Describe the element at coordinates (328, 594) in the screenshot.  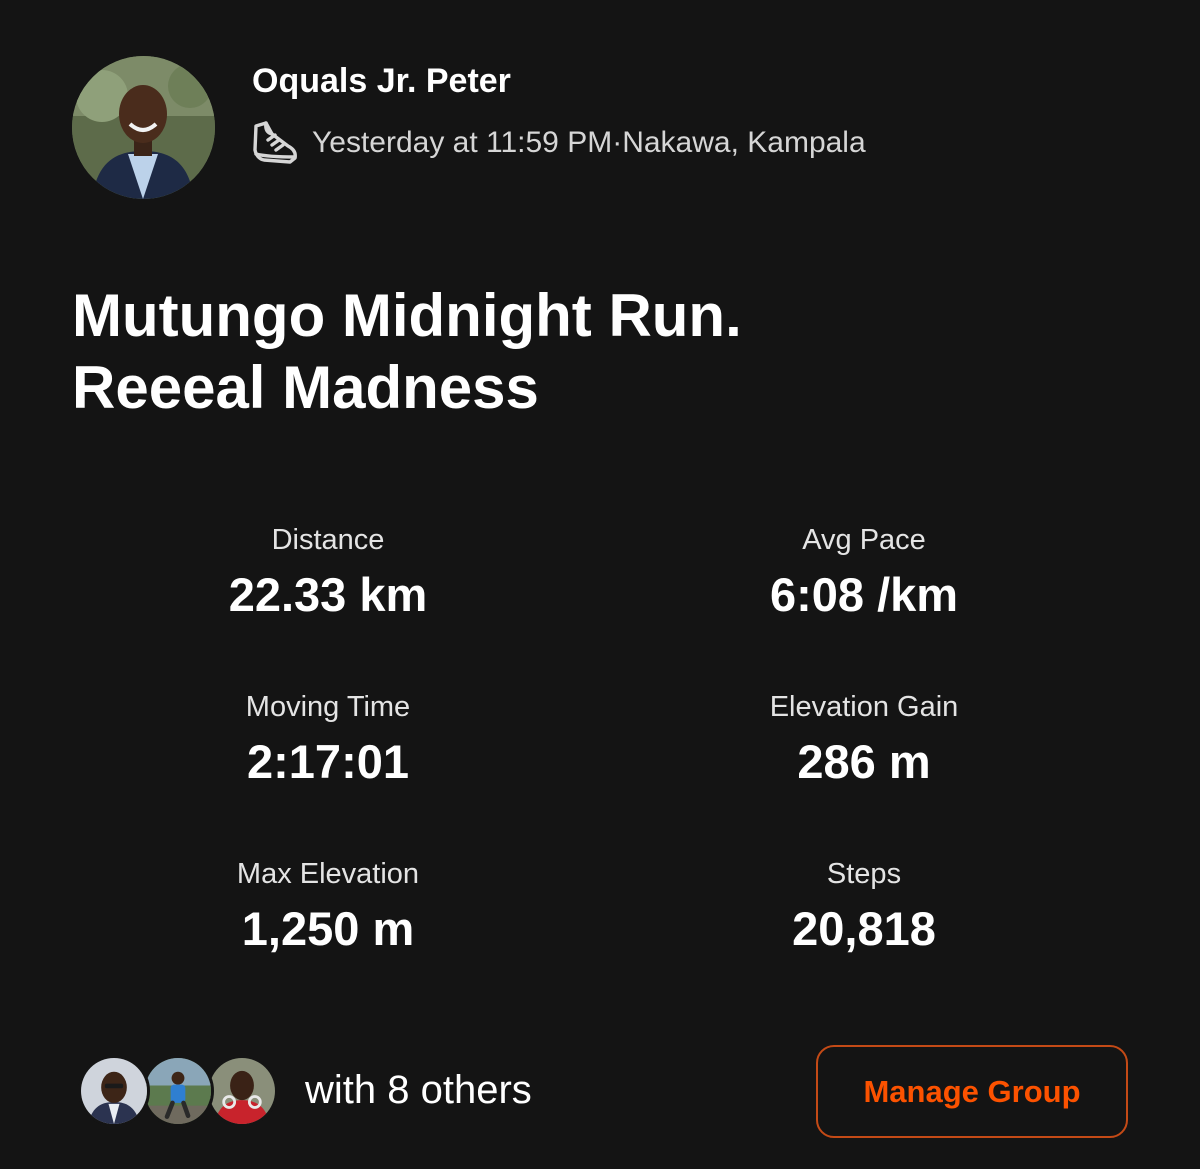
I see `stat-value: 22.33 km` at that location.